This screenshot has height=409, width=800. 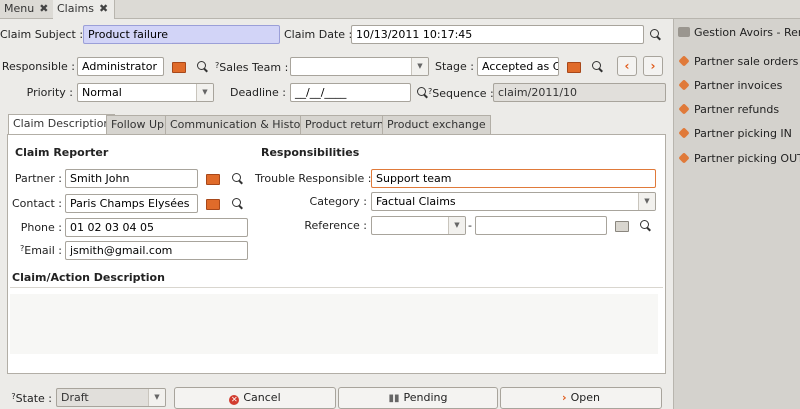 What do you see at coordinates (42, 34) in the screenshot?
I see `claim-subject-label: Claim Subject :` at bounding box center [42, 34].